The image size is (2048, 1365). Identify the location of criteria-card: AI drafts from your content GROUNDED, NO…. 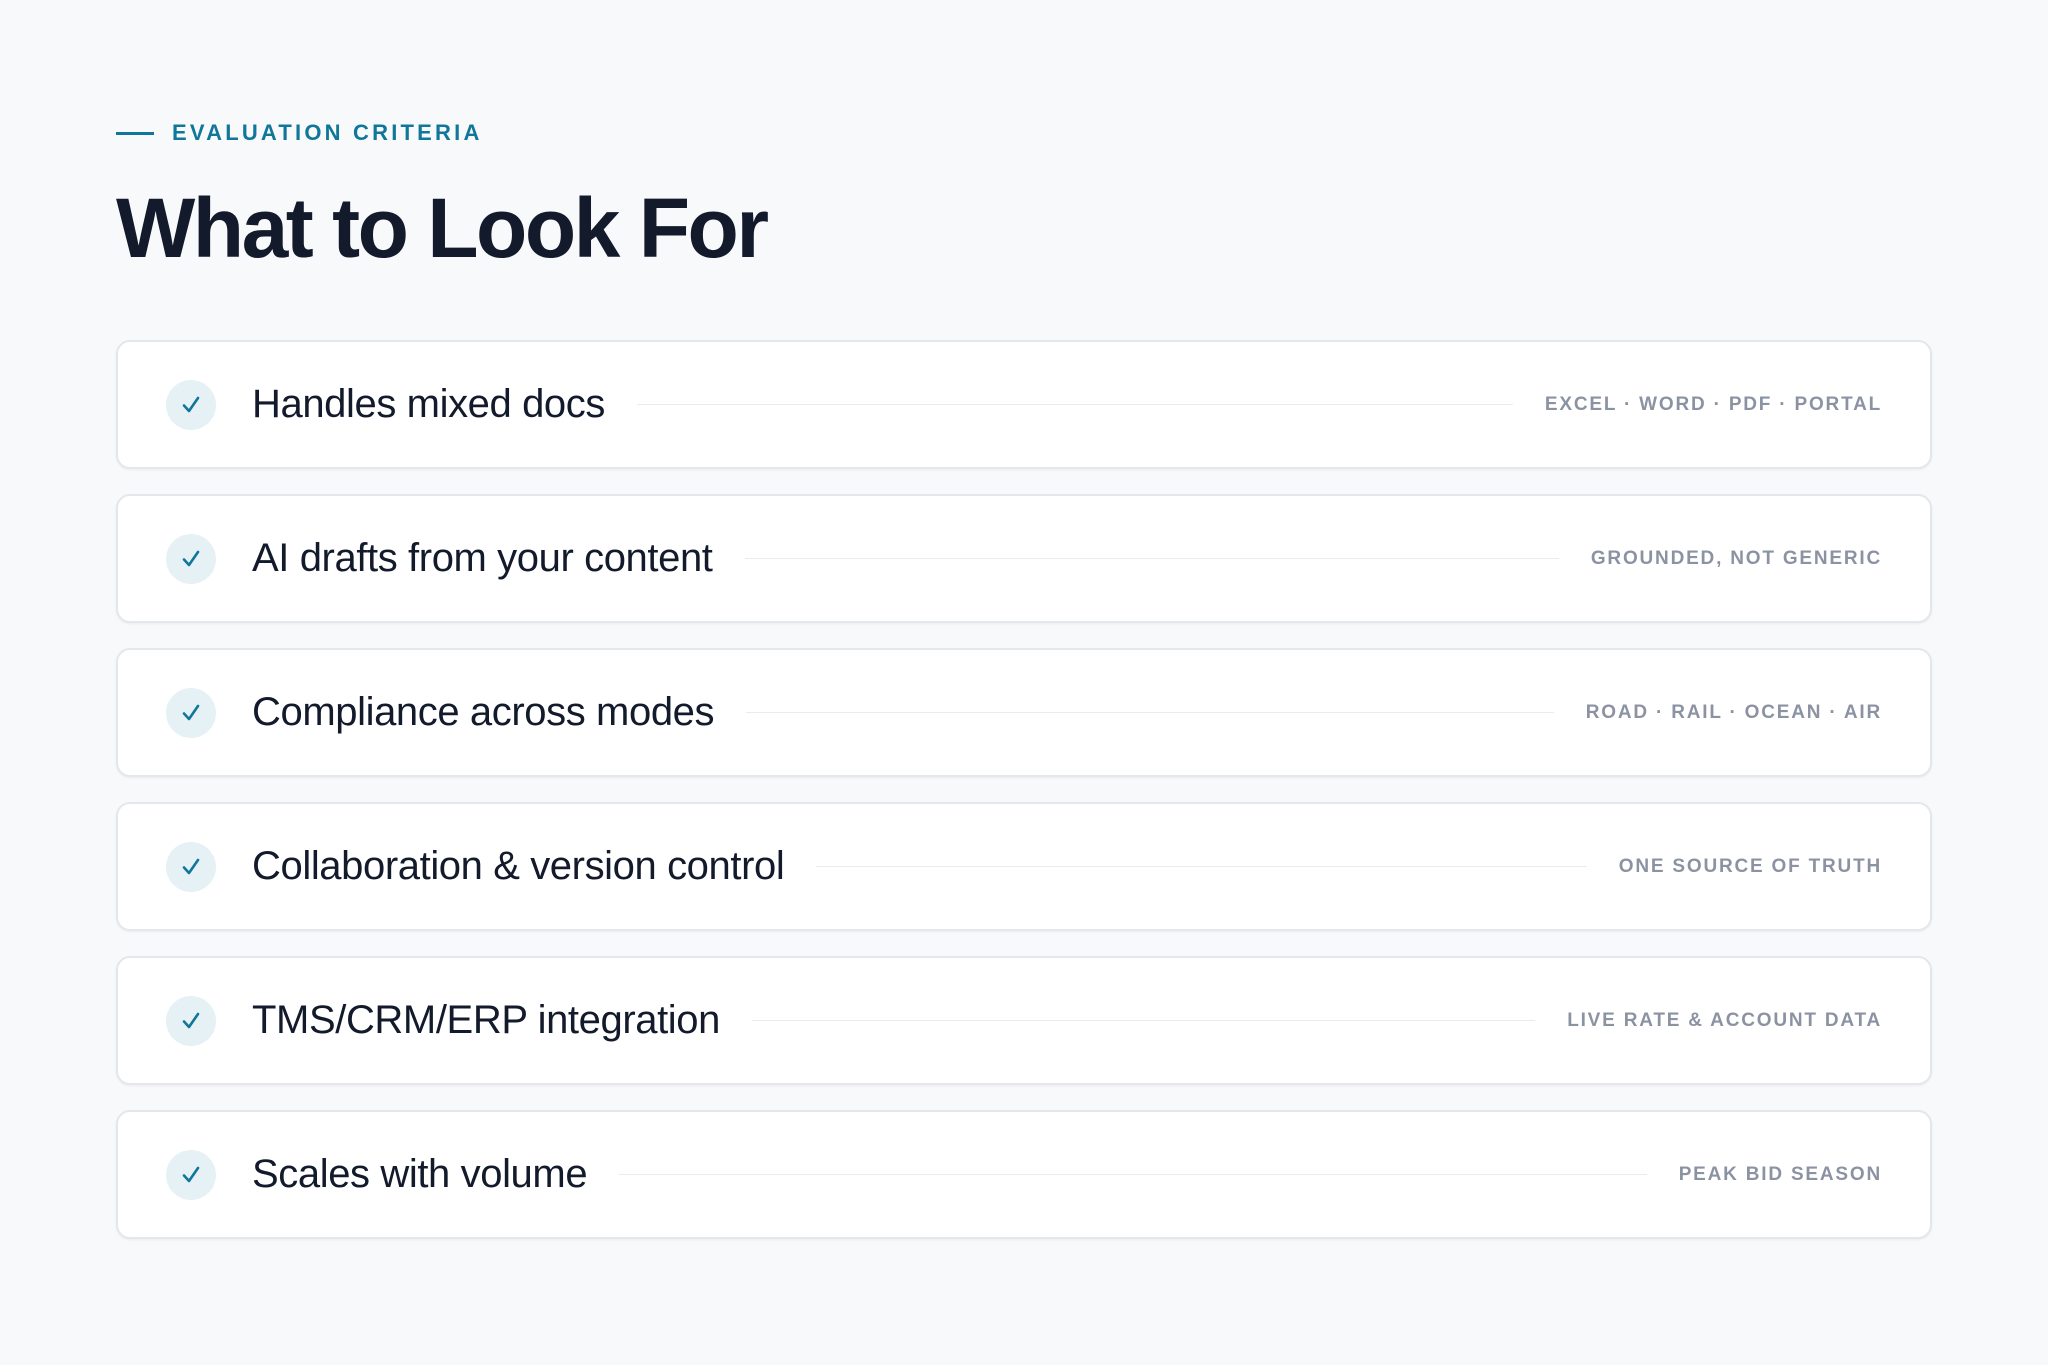
(1024, 558).